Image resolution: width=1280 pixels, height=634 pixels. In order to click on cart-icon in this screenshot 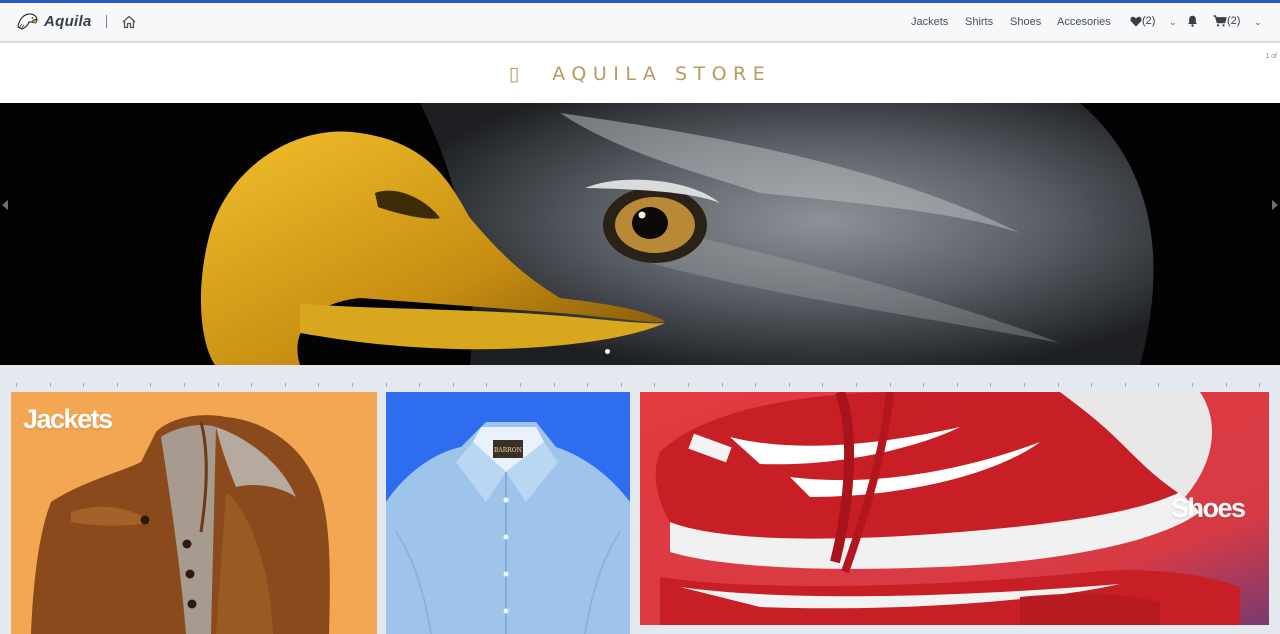, I will do `click(1220, 21)`.